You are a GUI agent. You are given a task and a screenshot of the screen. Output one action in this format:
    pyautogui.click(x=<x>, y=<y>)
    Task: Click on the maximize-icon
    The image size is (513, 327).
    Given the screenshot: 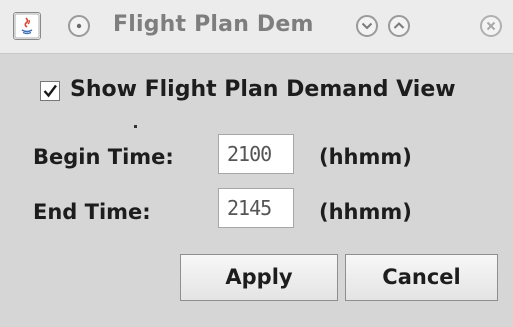 What is the action you would take?
    pyautogui.click(x=399, y=26)
    